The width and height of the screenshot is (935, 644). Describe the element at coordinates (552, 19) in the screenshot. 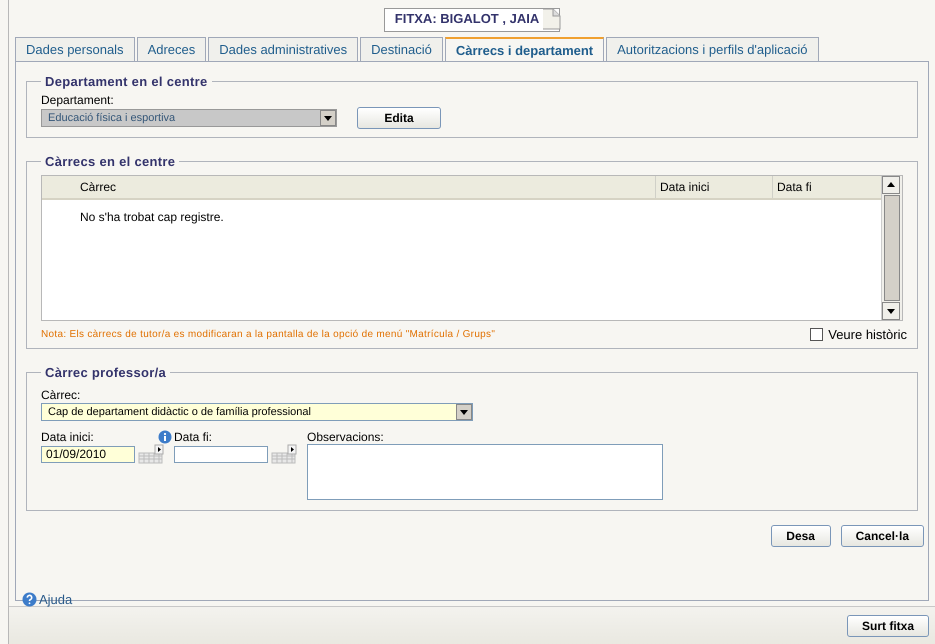

I see `page-corner-icon` at that location.